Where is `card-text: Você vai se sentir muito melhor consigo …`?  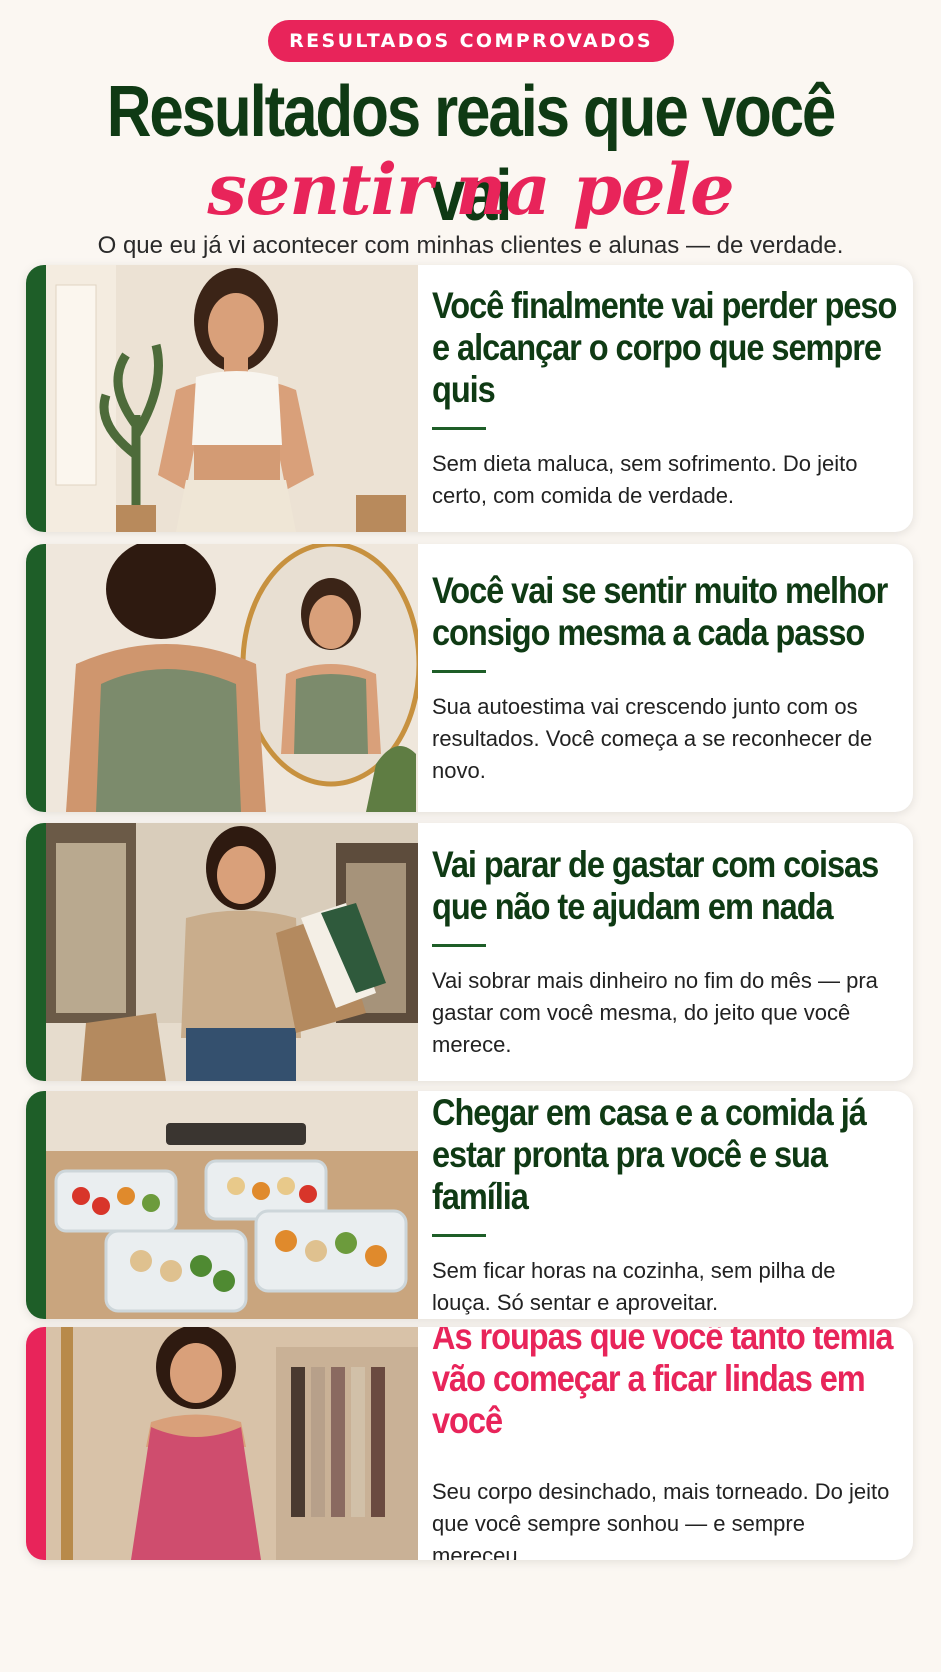 card-text: Você vai se sentir muito melhor consigo … is located at coordinates (663, 678).